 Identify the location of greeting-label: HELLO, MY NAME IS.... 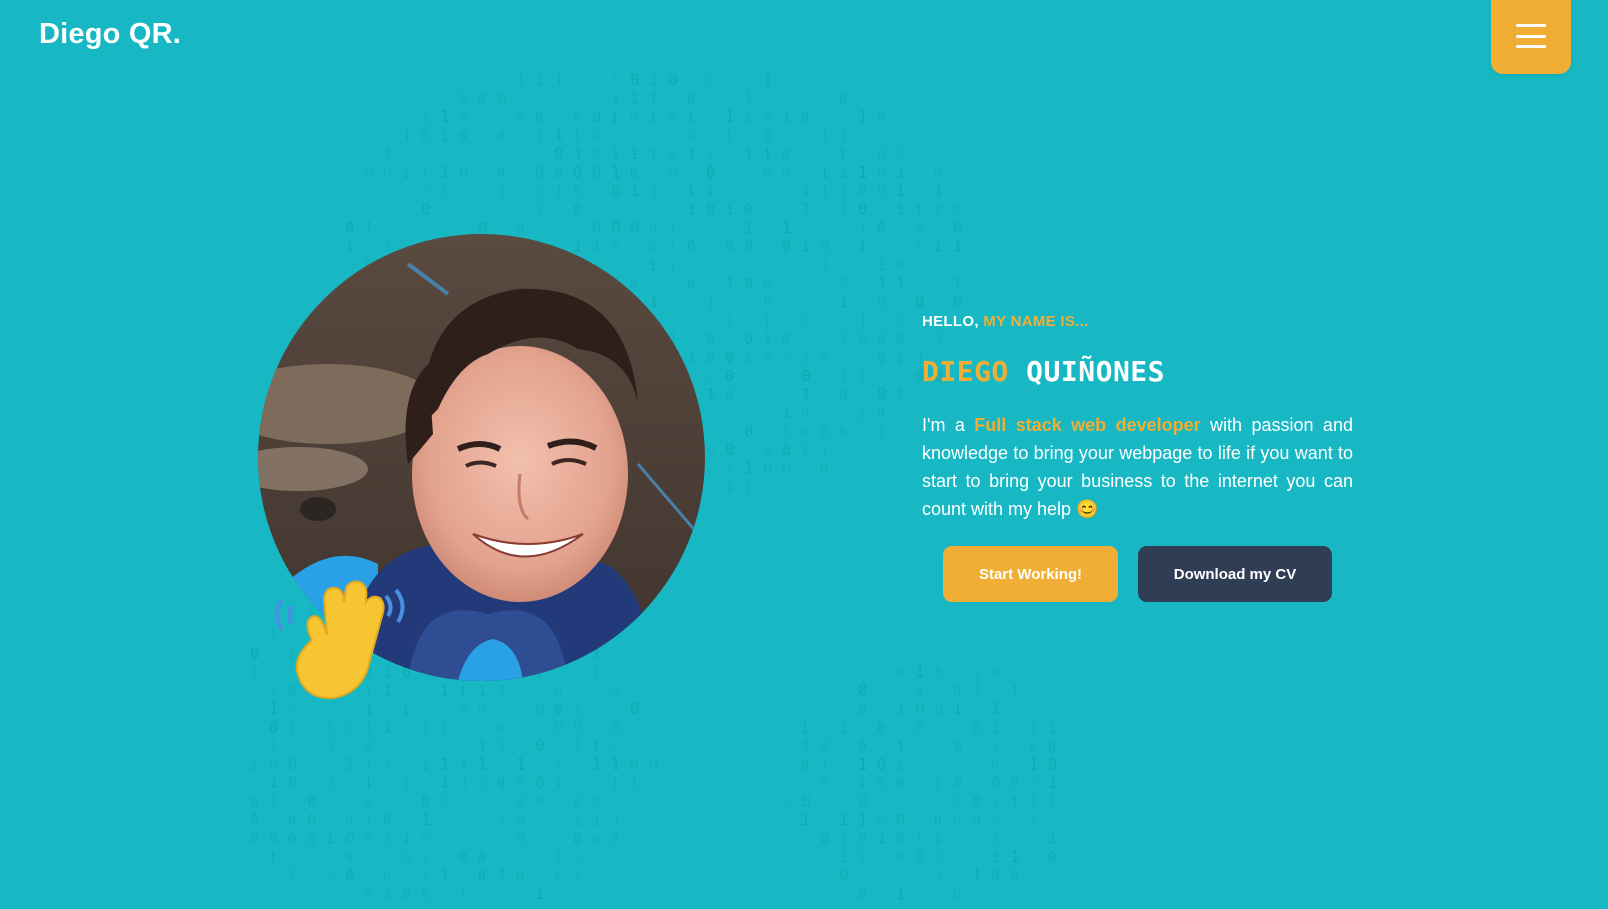
(1137, 321).